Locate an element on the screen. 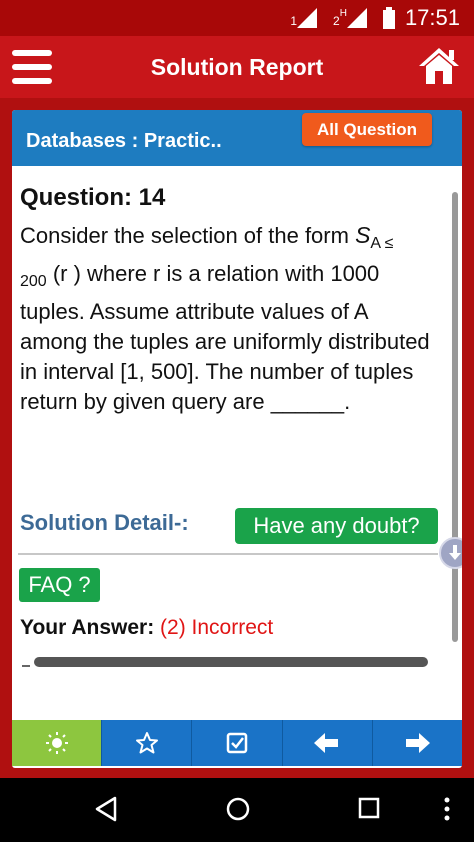 The image size is (474, 842). app-title: Solution Report is located at coordinates (237, 67).